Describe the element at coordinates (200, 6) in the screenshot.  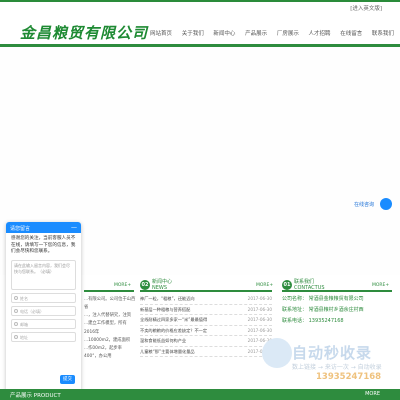
I see `top-bar: [进入英文版]` at that location.